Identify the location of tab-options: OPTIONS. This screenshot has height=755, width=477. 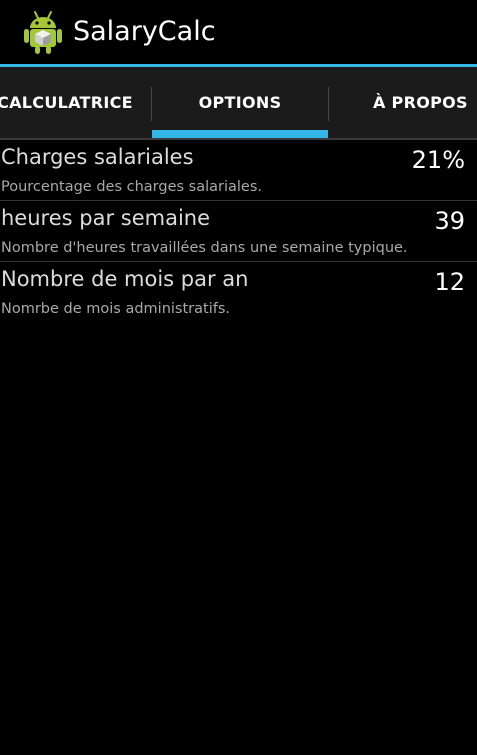
(240, 102).